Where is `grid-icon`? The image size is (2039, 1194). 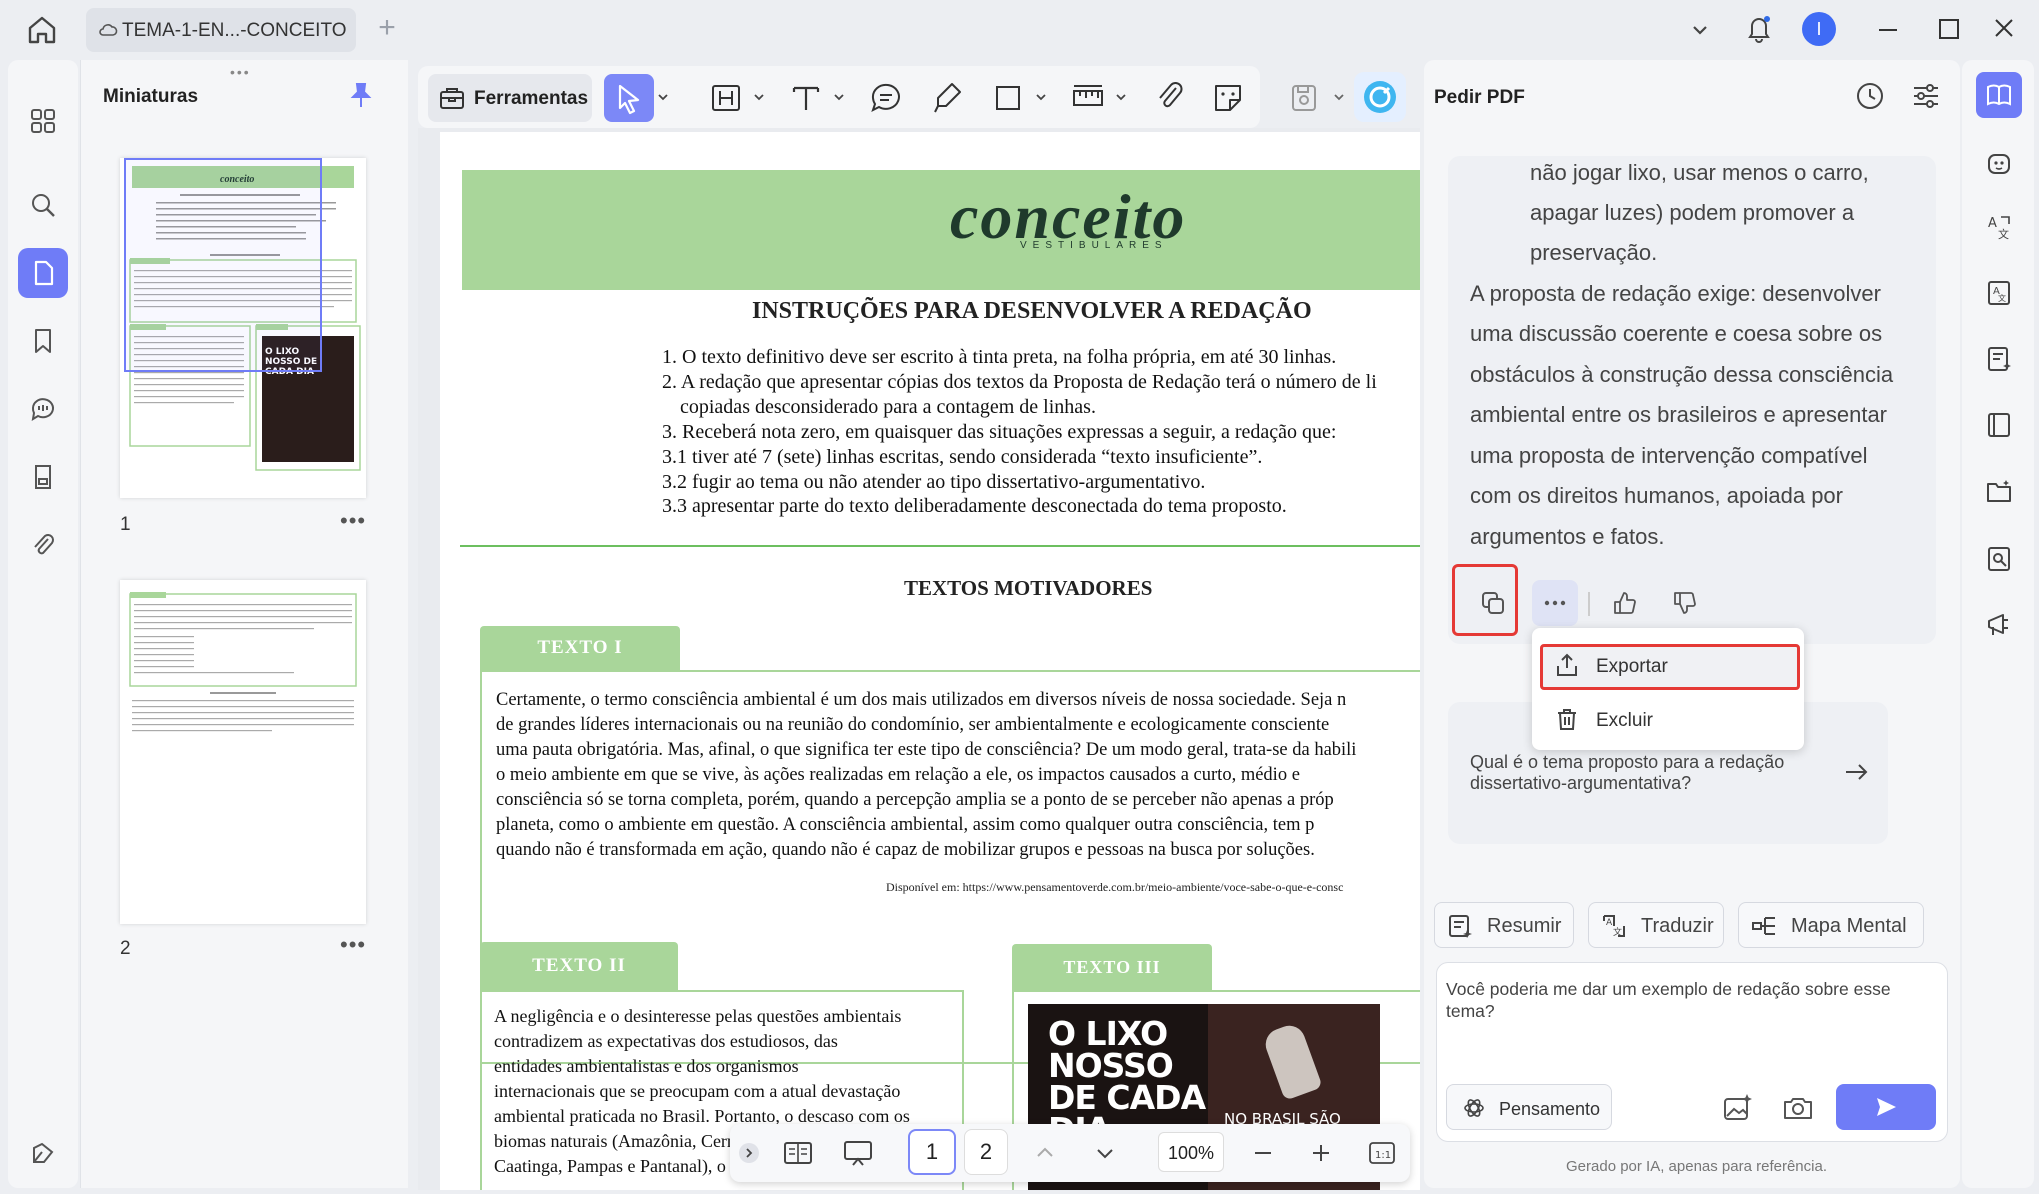 grid-icon is located at coordinates (43, 121).